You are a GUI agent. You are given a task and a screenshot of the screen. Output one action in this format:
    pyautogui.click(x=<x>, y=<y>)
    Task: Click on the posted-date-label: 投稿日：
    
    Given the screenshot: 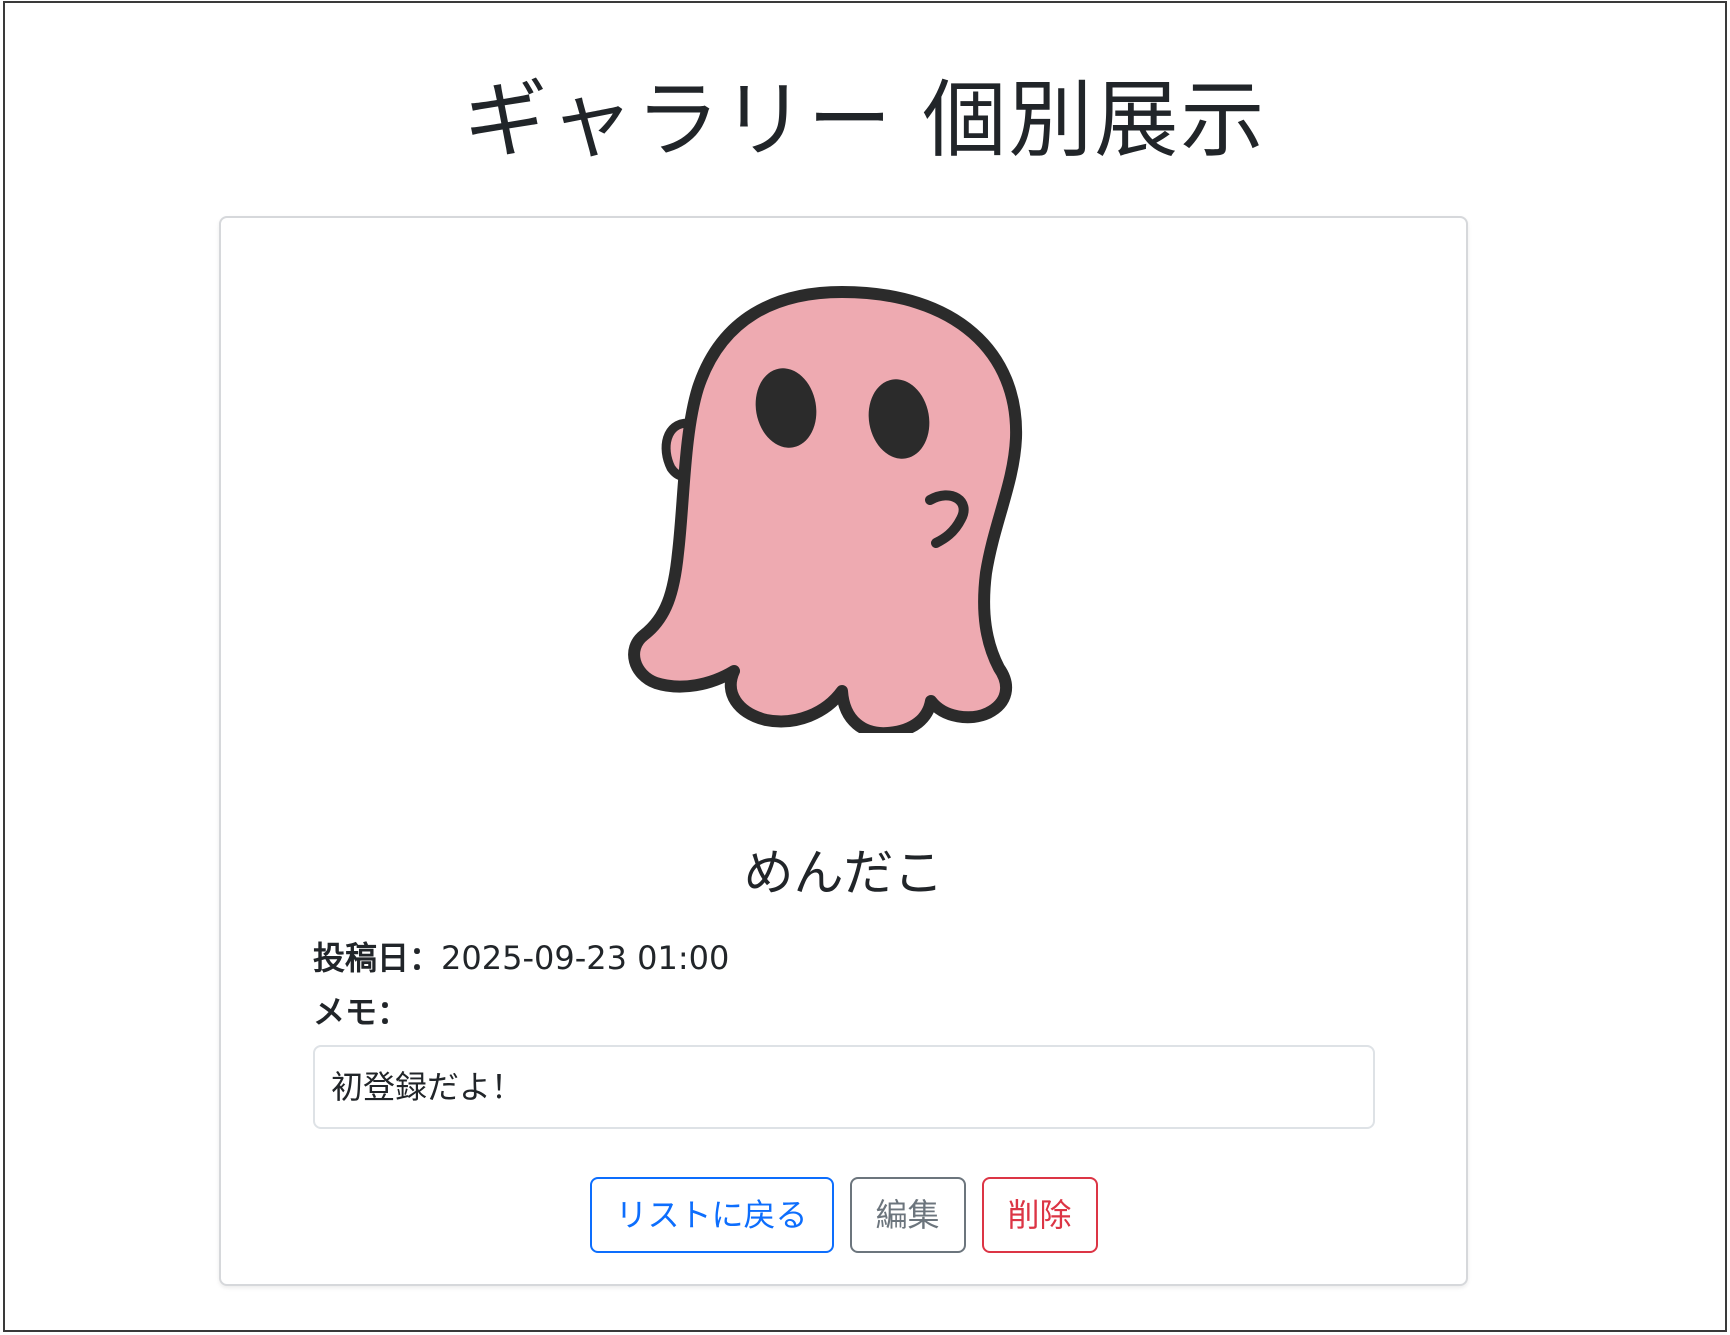 What is the action you would take?
    pyautogui.click(x=377, y=958)
    